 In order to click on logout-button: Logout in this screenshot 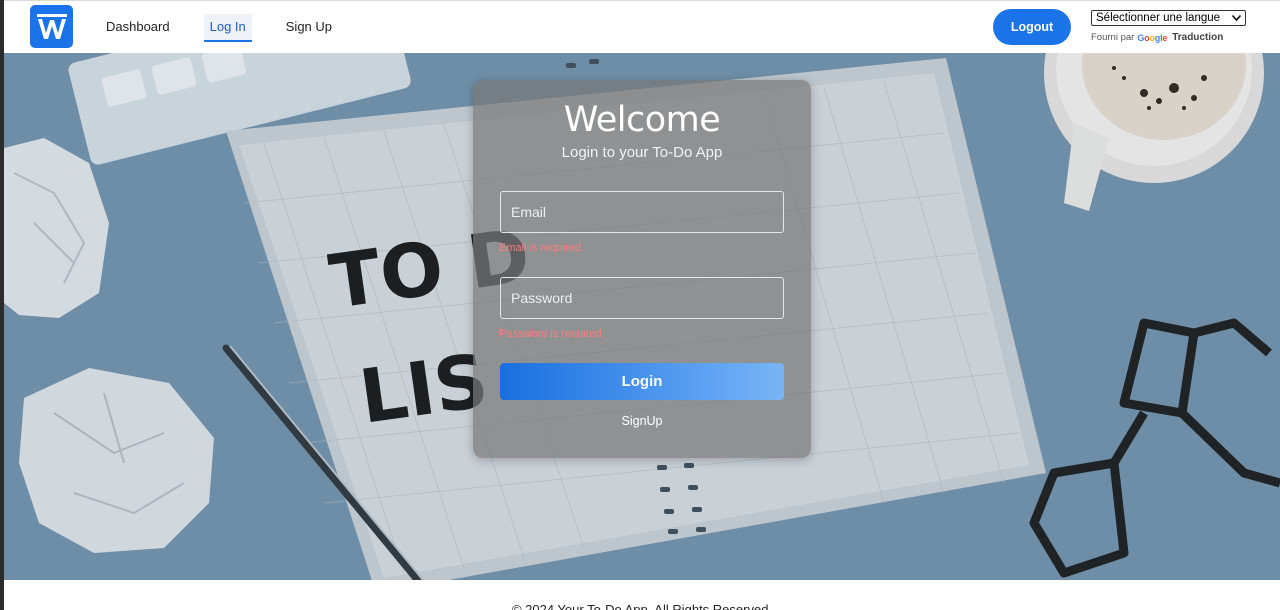, I will do `click(1032, 27)`.